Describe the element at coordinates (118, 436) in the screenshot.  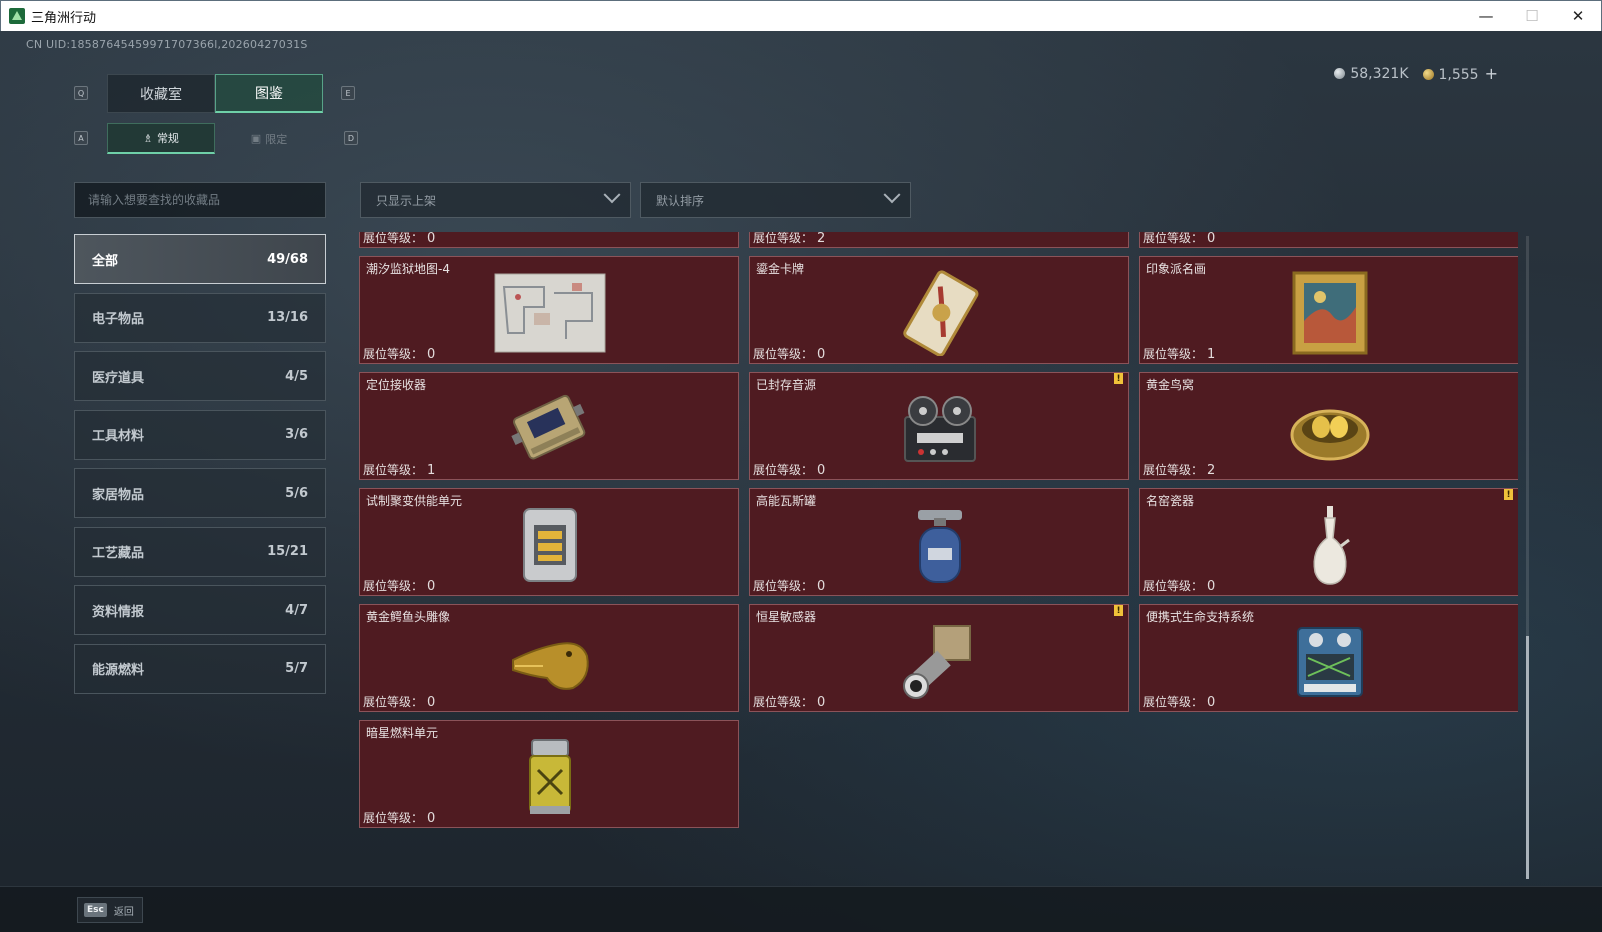
I see `category-label: 工具材料` at that location.